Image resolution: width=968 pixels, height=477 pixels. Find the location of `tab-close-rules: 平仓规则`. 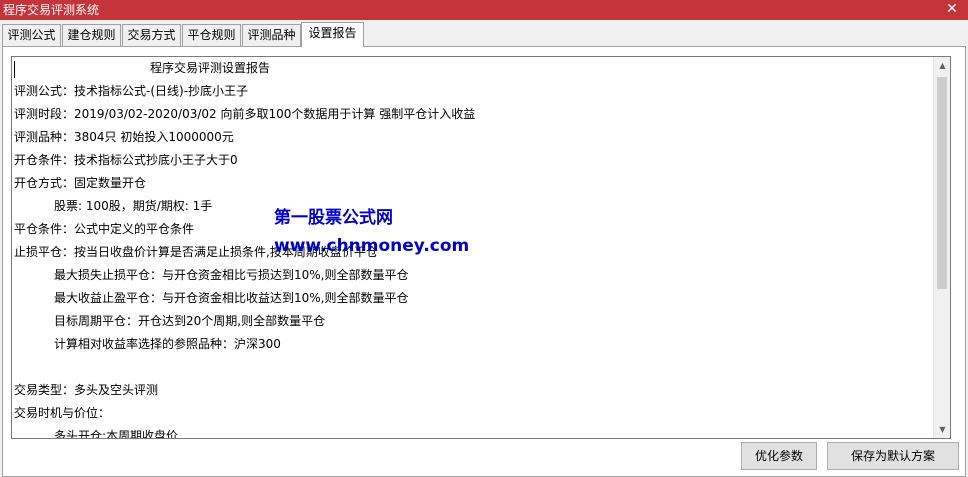

tab-close-rules: 平仓规则 is located at coordinates (211, 35).